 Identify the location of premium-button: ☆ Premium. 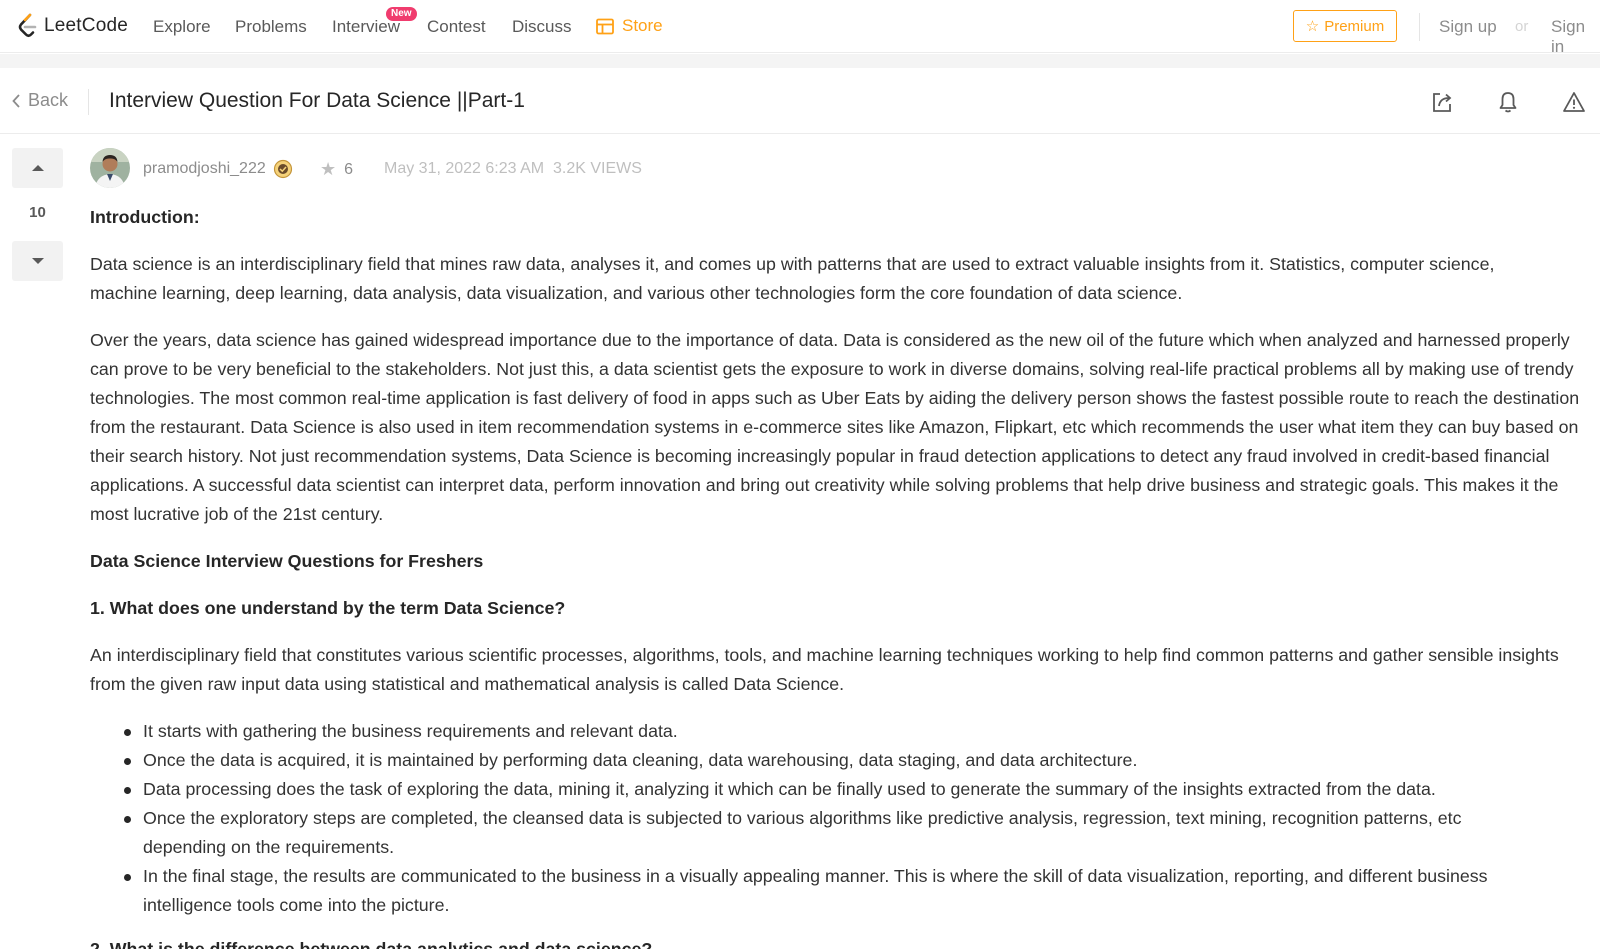
(1345, 26).